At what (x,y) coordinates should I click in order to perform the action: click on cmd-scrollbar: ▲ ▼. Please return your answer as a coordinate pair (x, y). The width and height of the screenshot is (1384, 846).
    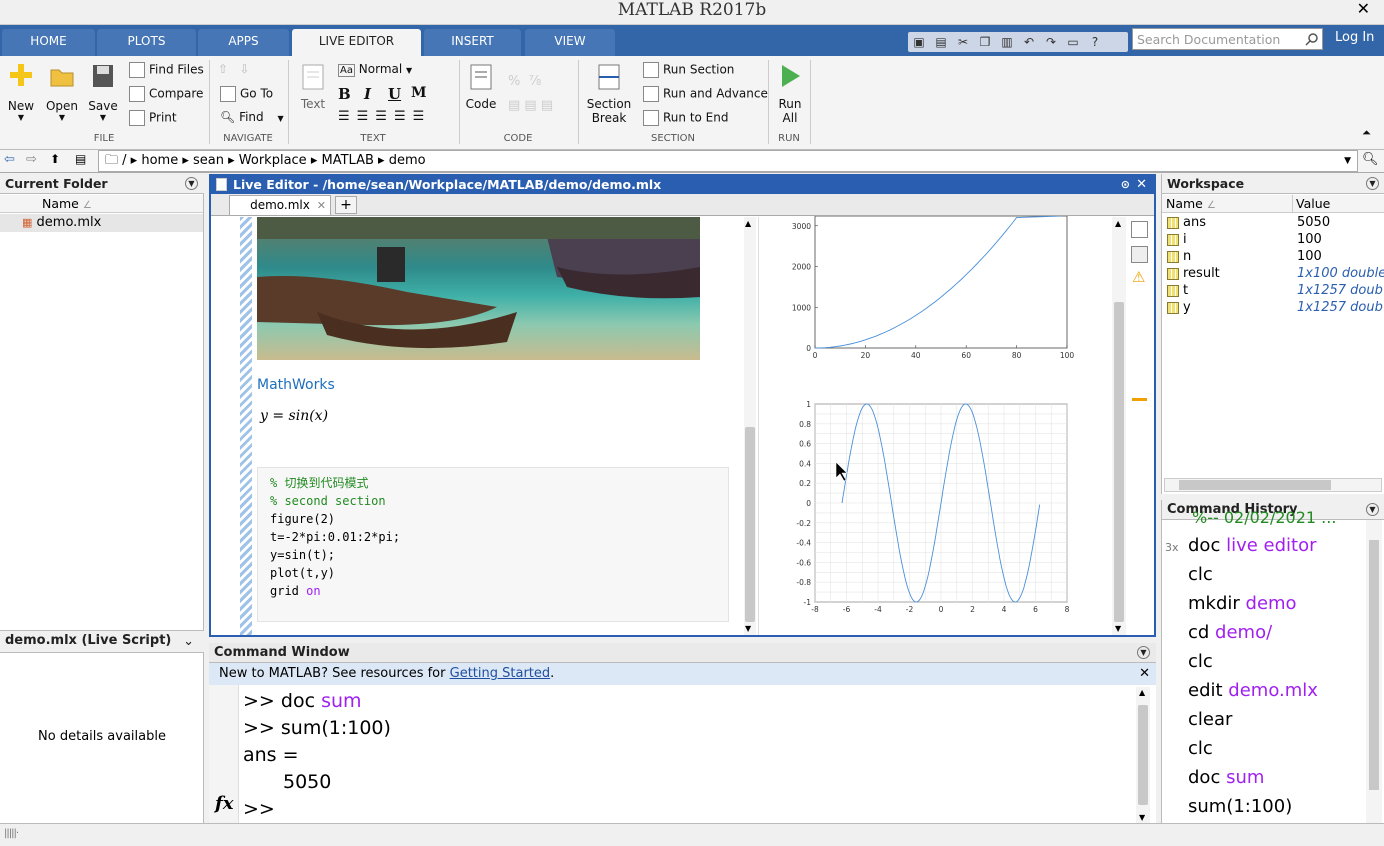
    Looking at the image, I should click on (1143, 755).